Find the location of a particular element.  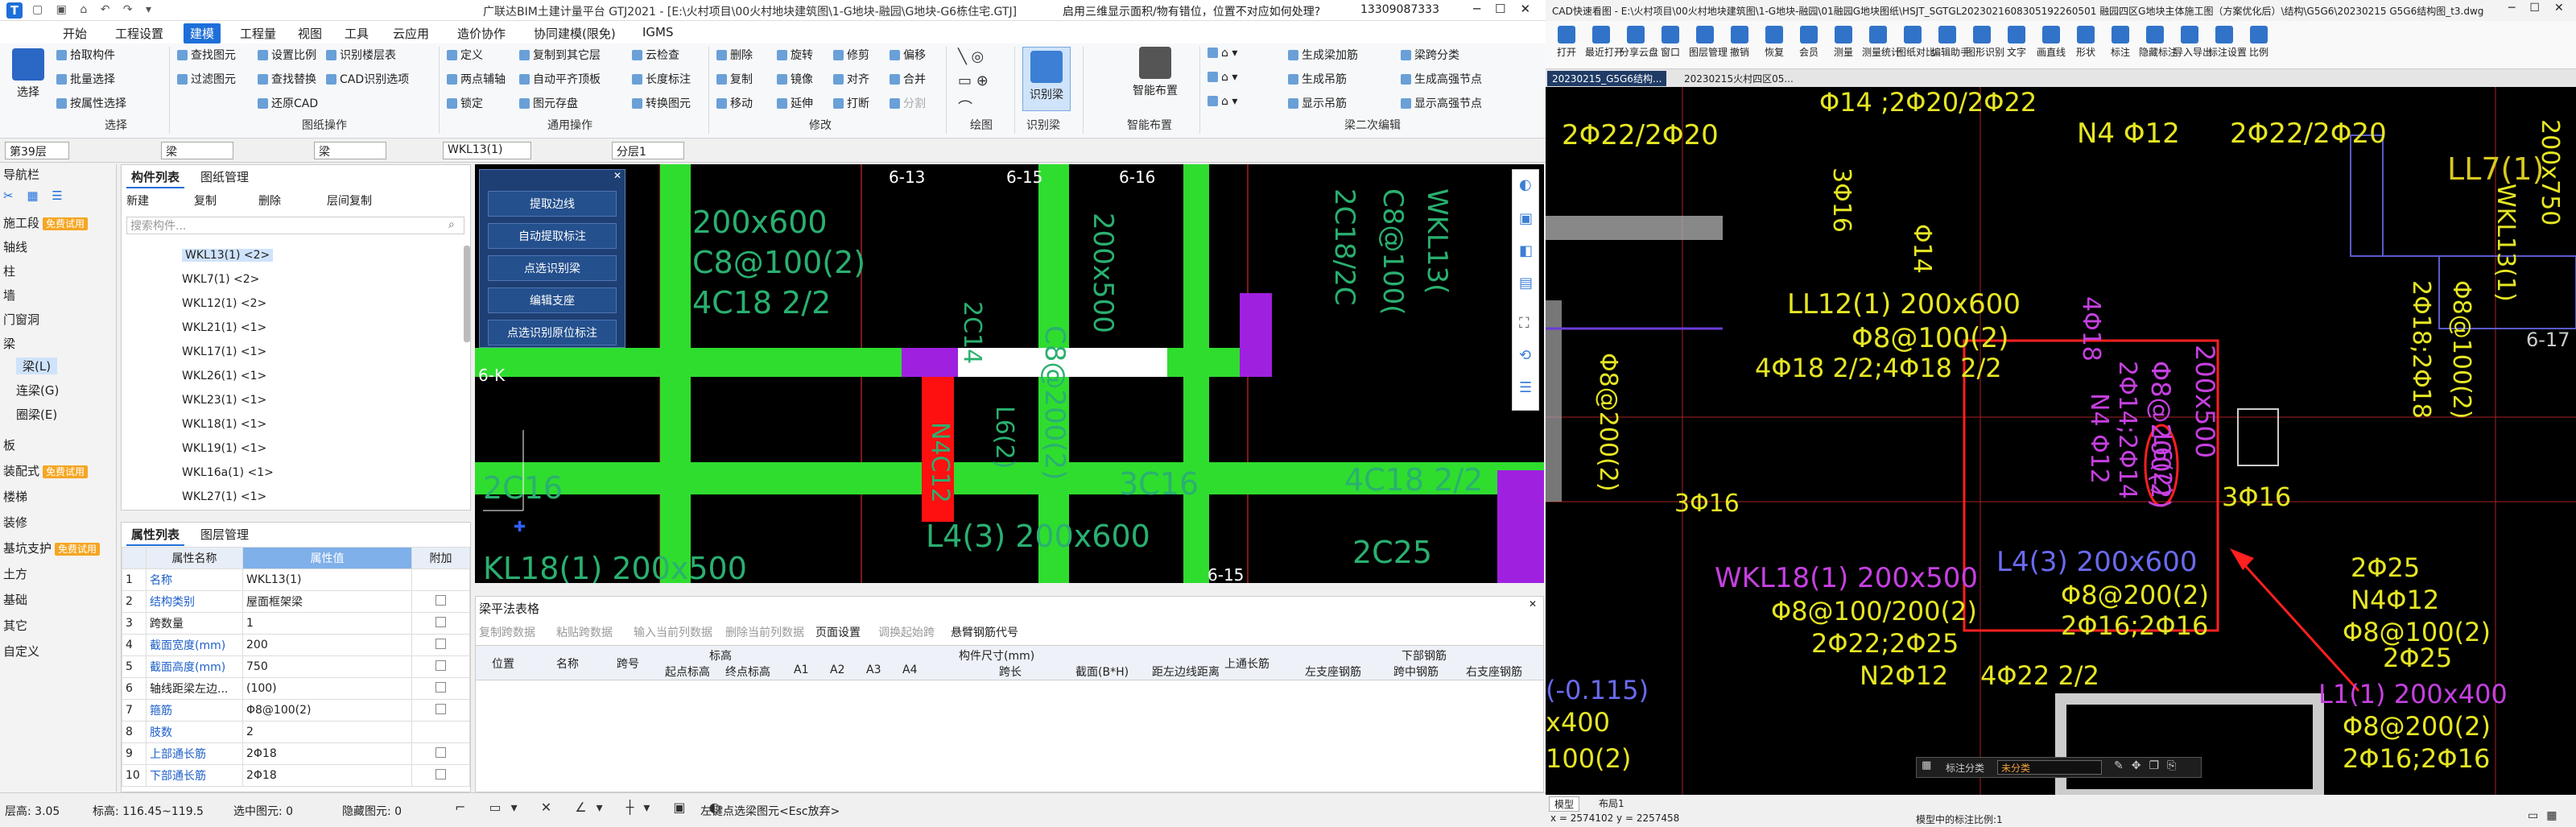

floor-select: 第39层 is located at coordinates (37, 150).